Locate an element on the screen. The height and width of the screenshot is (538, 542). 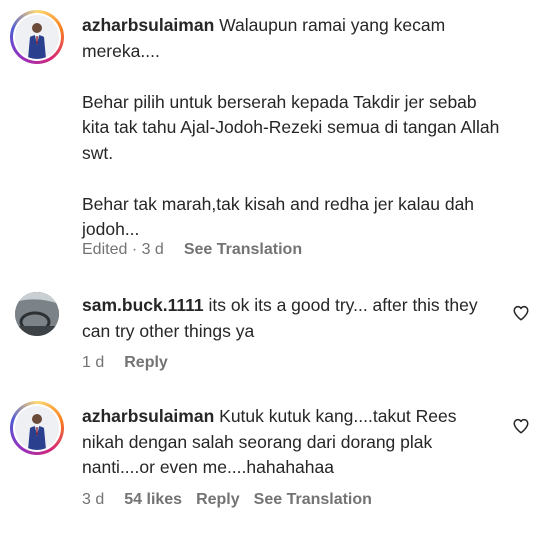
car-interior-icon is located at coordinates (37, 314).